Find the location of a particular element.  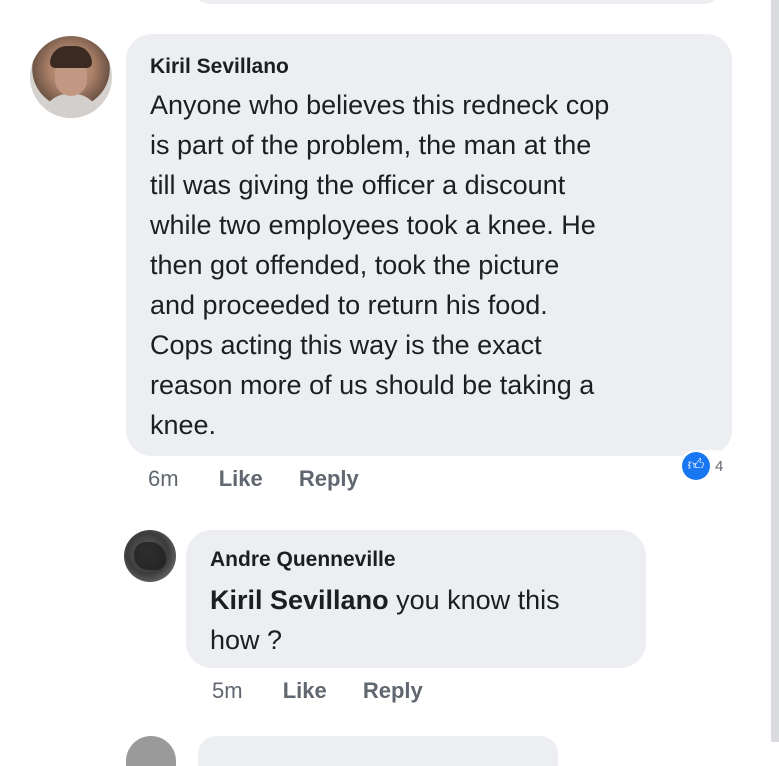

next-comment-bubble is located at coordinates (378, 751).